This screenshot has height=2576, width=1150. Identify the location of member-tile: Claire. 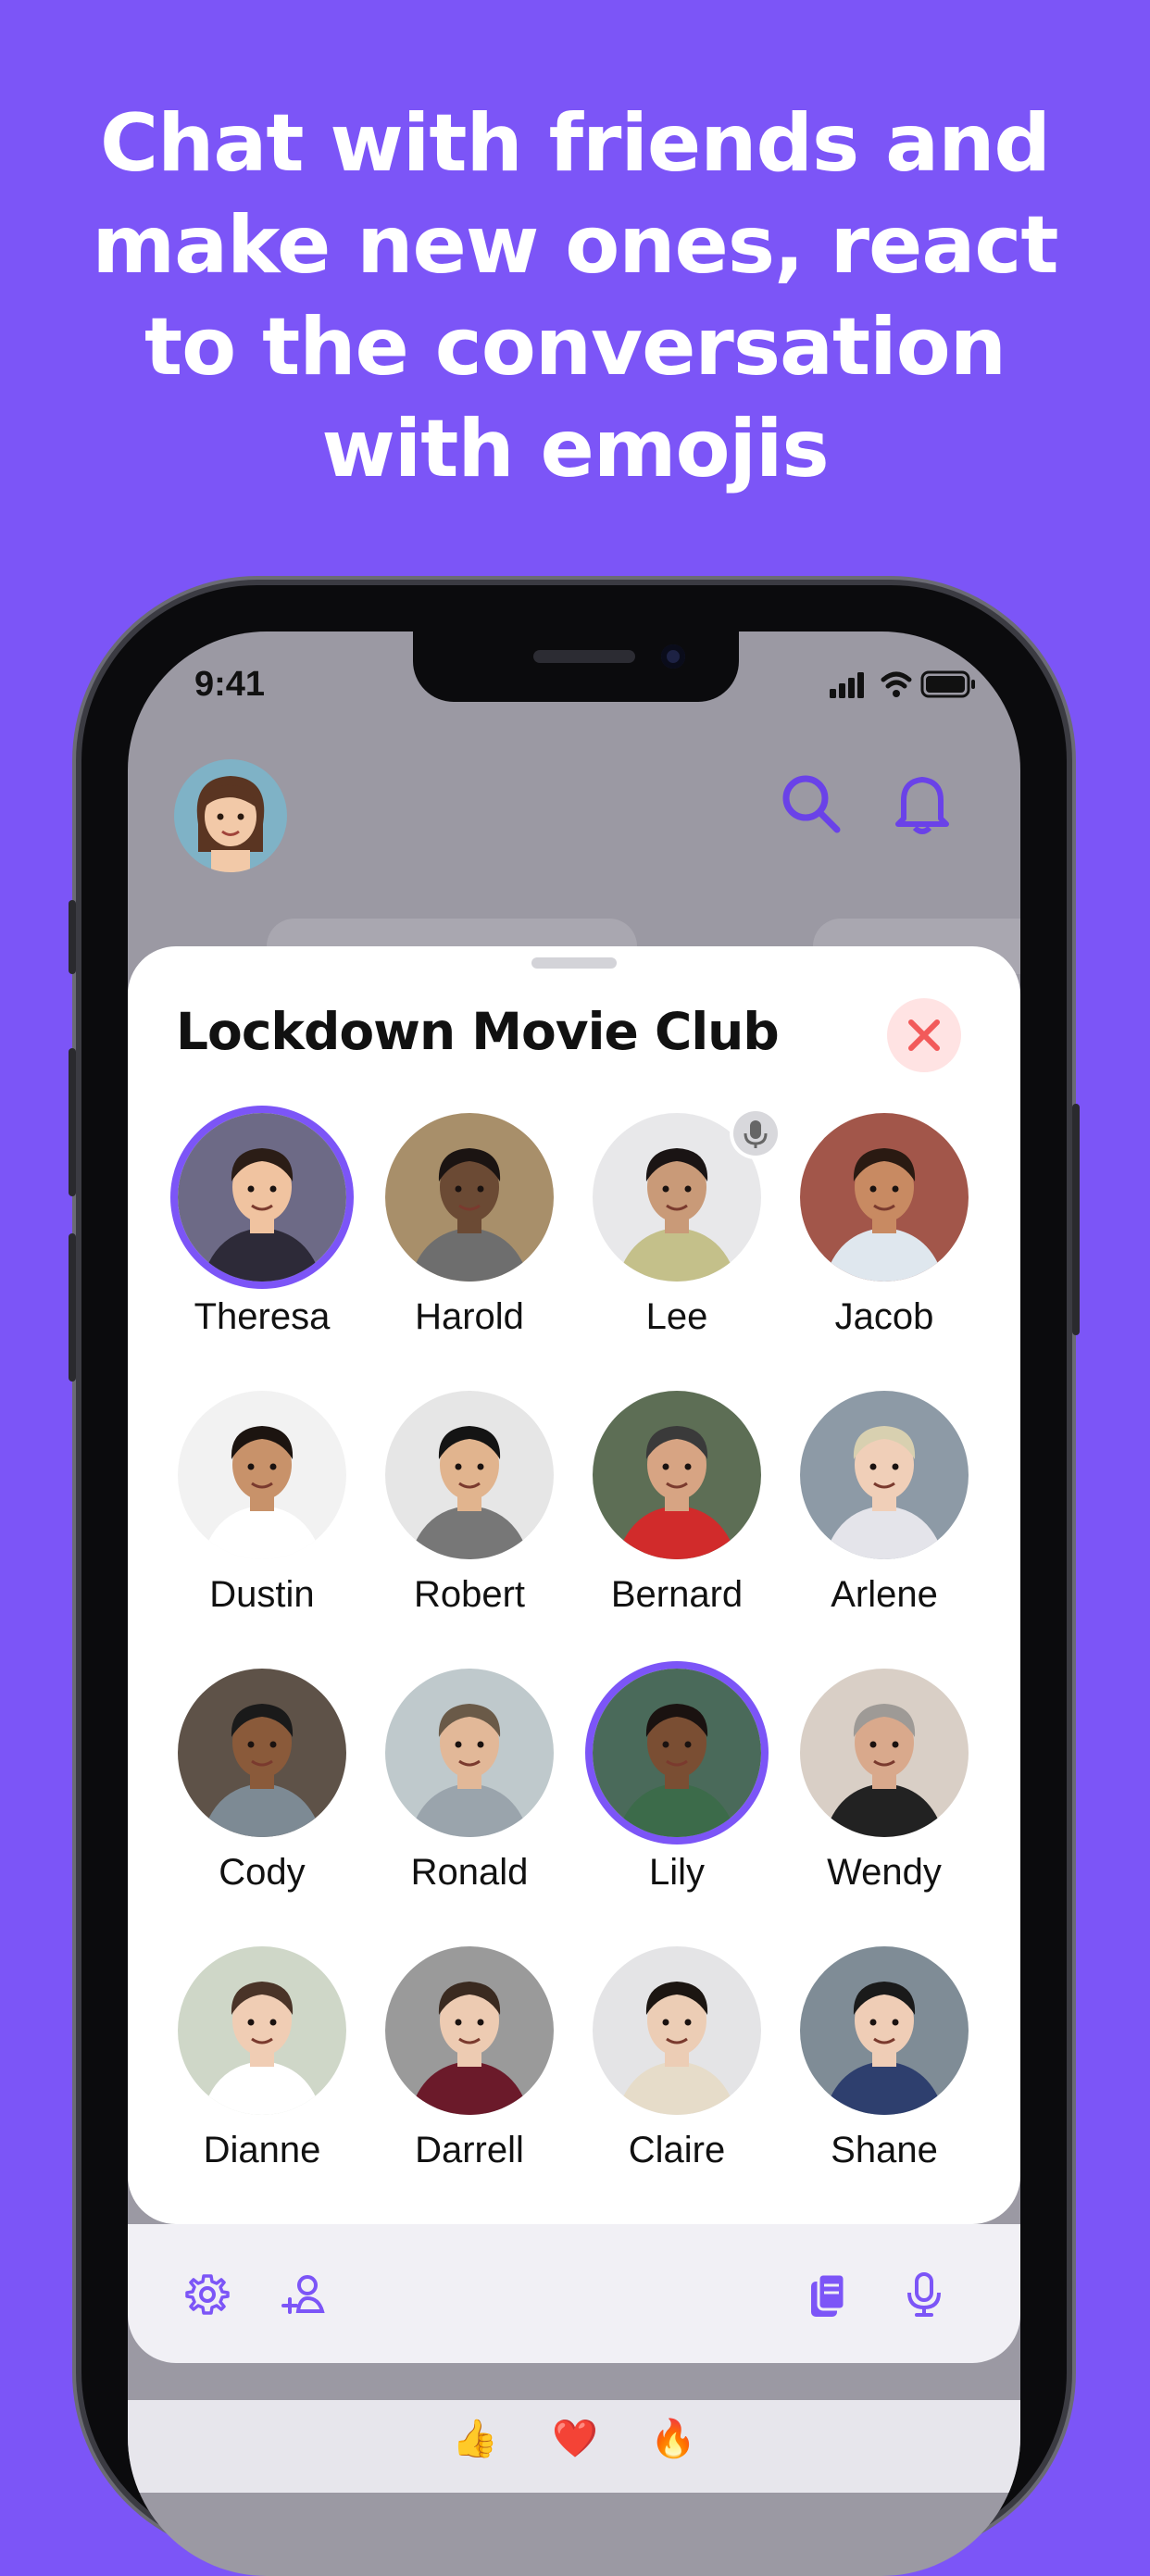
(673, 2080).